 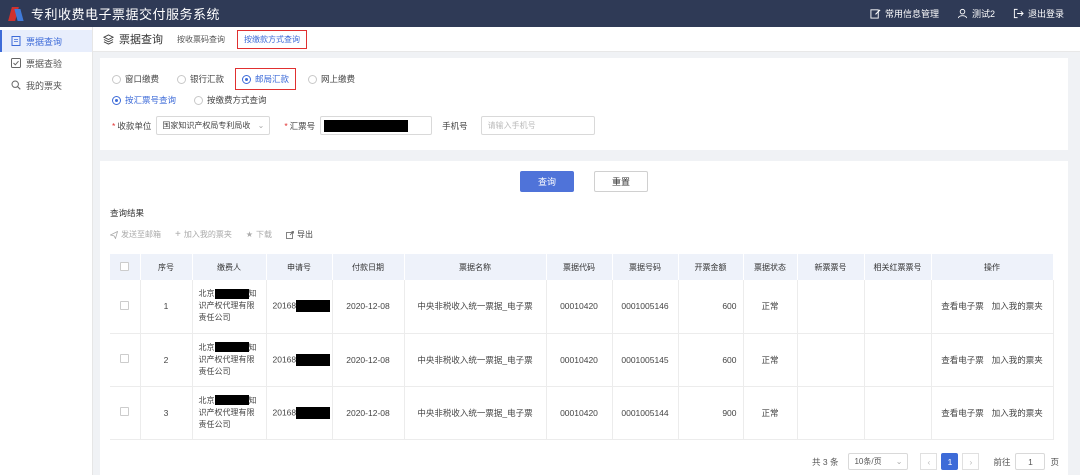 I want to click on phone-label: 手机号, so click(x=455, y=125).